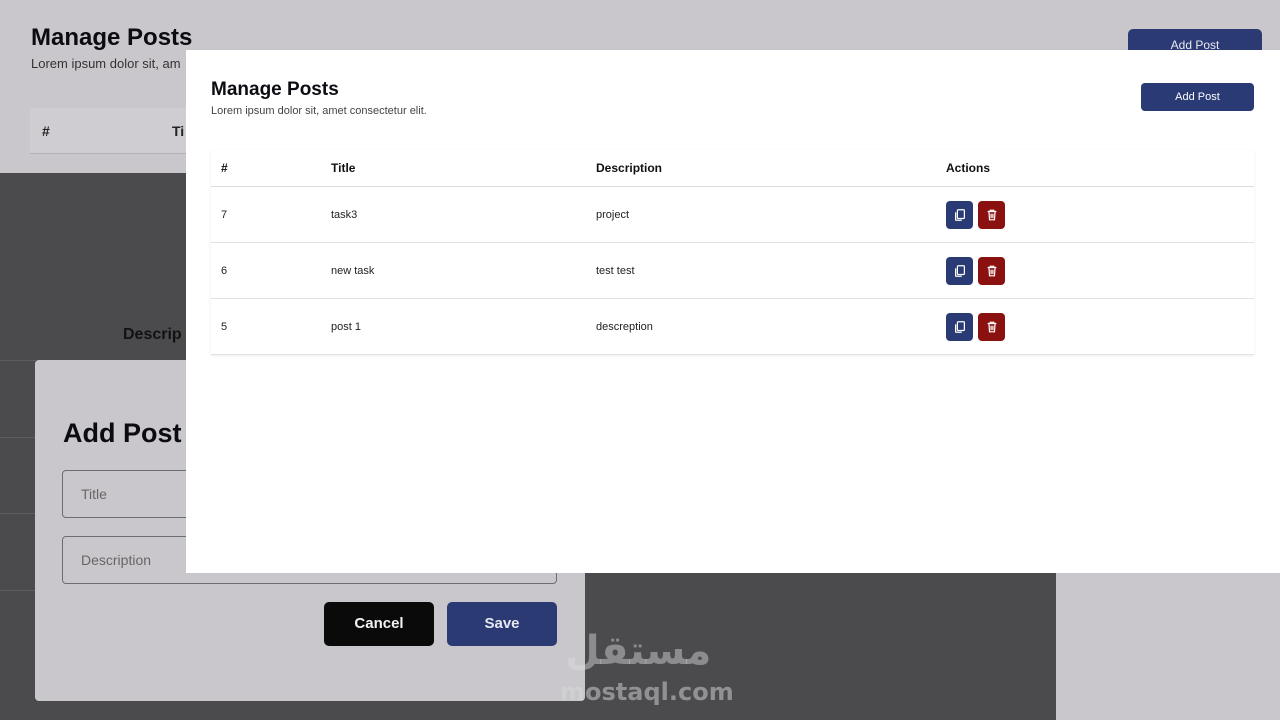 Image resolution: width=1280 pixels, height=720 pixels. What do you see at coordinates (224, 168) in the screenshot?
I see `th-id: #` at bounding box center [224, 168].